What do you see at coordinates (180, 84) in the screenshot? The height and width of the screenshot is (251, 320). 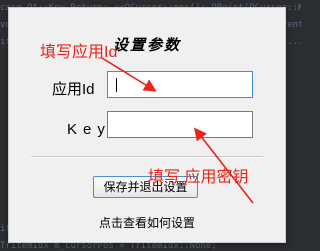 I see `appid-input` at bounding box center [180, 84].